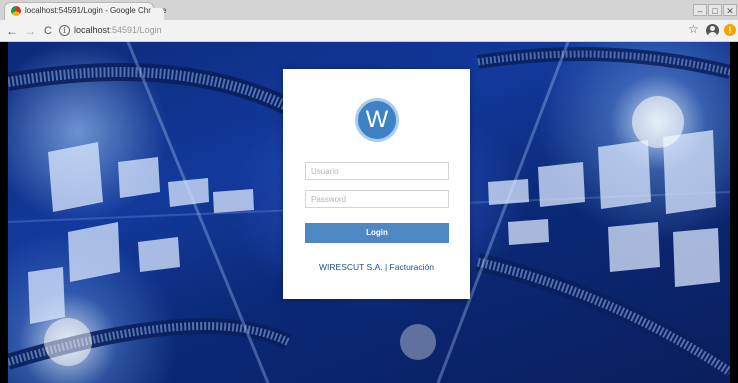 The image size is (738, 383). Describe the element at coordinates (64, 30) in the screenshot. I see `site-info-icon: i` at that location.